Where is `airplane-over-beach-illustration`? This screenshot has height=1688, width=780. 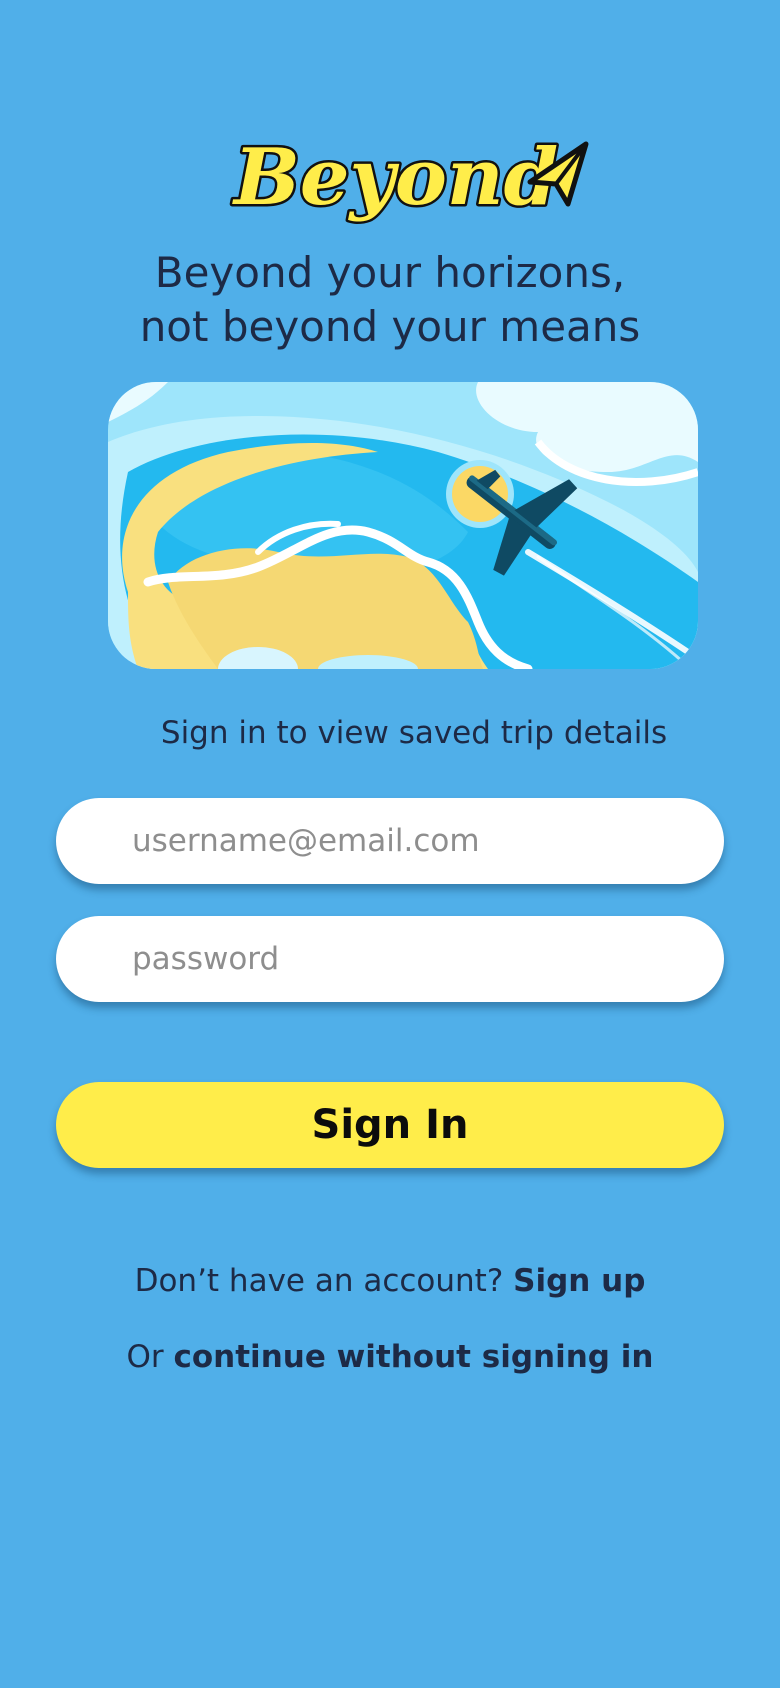 airplane-over-beach-illustration is located at coordinates (403, 525).